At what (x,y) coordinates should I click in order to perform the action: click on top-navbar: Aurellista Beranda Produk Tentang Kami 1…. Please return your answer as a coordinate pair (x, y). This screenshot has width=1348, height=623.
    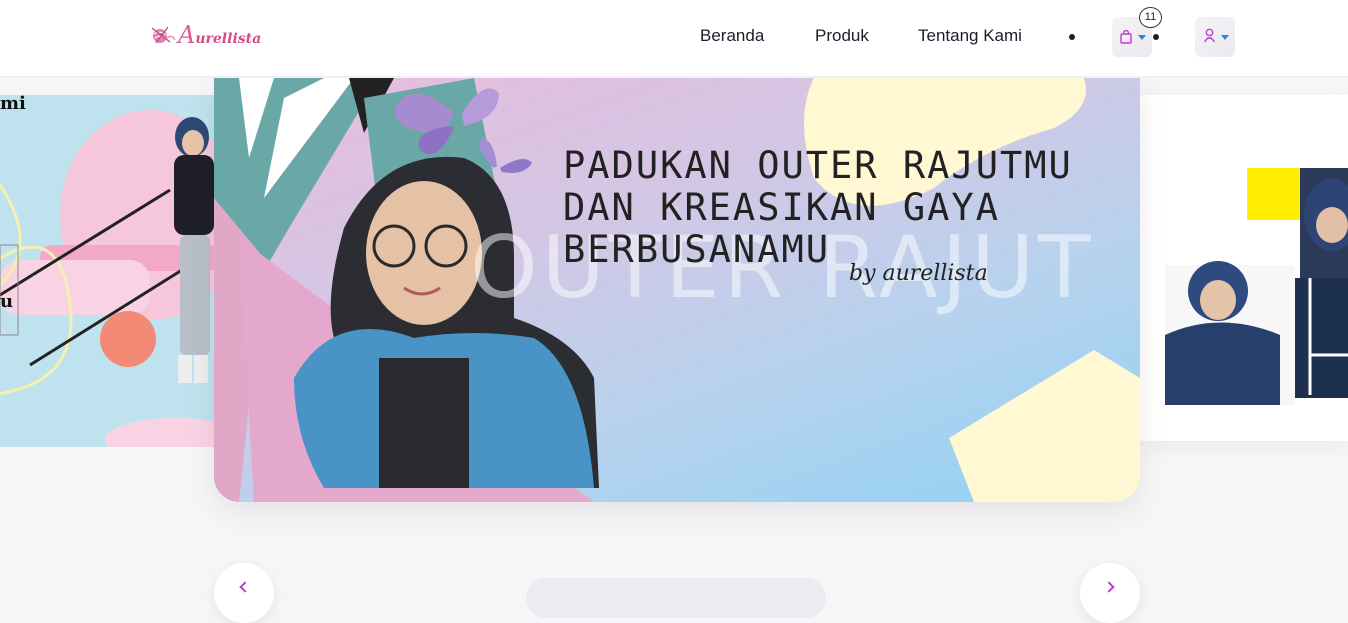
    Looking at the image, I should click on (674, 38).